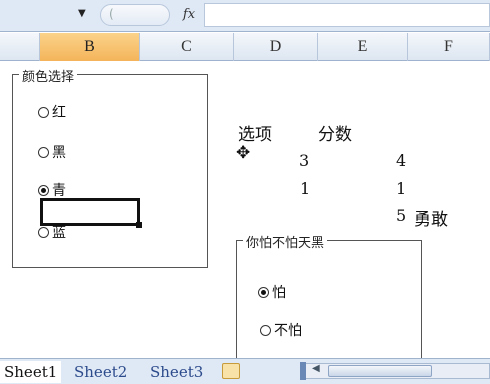  What do you see at coordinates (255, 132) in the screenshot?
I see `cell-header-option: 选项` at bounding box center [255, 132].